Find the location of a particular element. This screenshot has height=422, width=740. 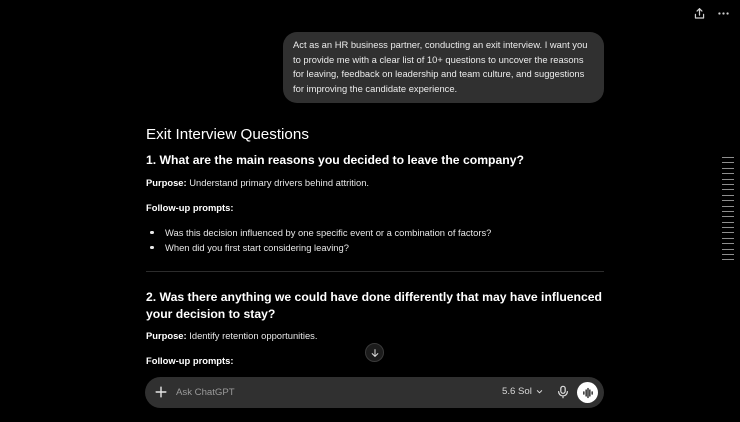

voice-mode-button is located at coordinates (587, 392).